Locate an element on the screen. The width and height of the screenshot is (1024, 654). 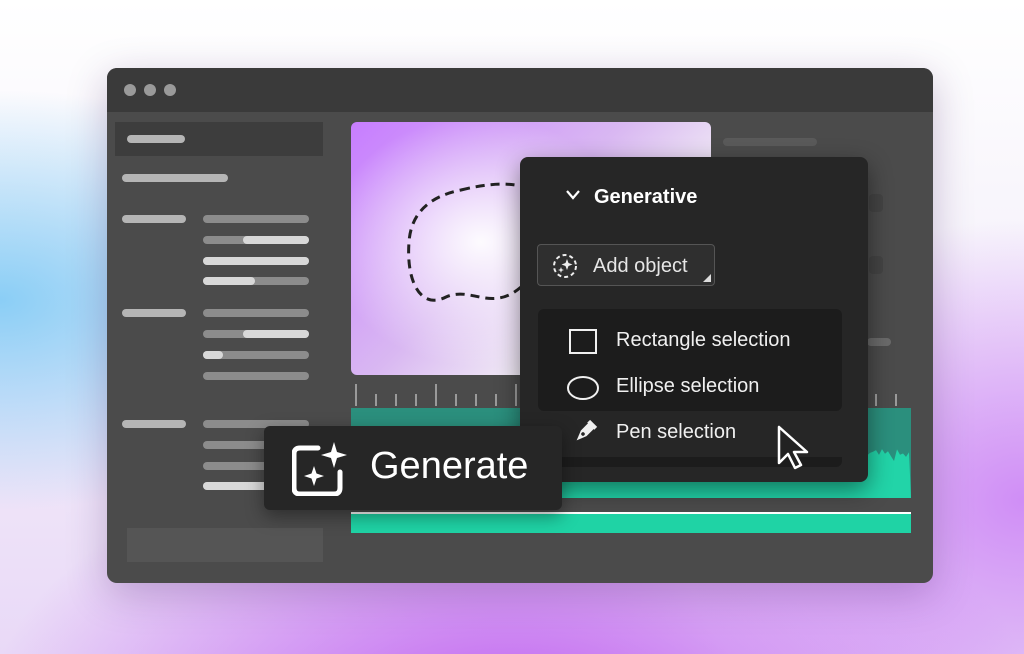
ellipse-icon is located at coordinates (583, 388).